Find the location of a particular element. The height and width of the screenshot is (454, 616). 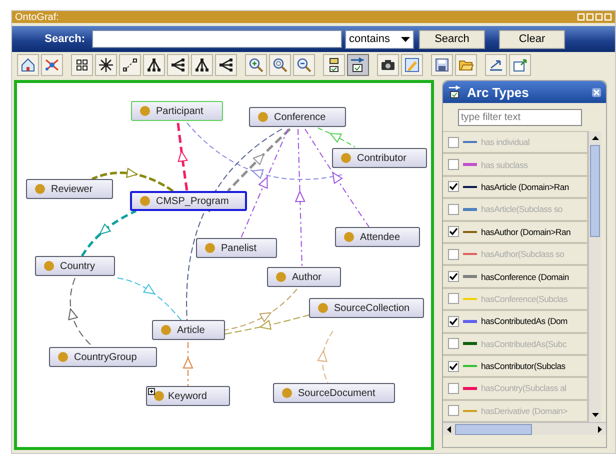

arc-type-label: hasCountry(Subclass al is located at coordinates (523, 388).